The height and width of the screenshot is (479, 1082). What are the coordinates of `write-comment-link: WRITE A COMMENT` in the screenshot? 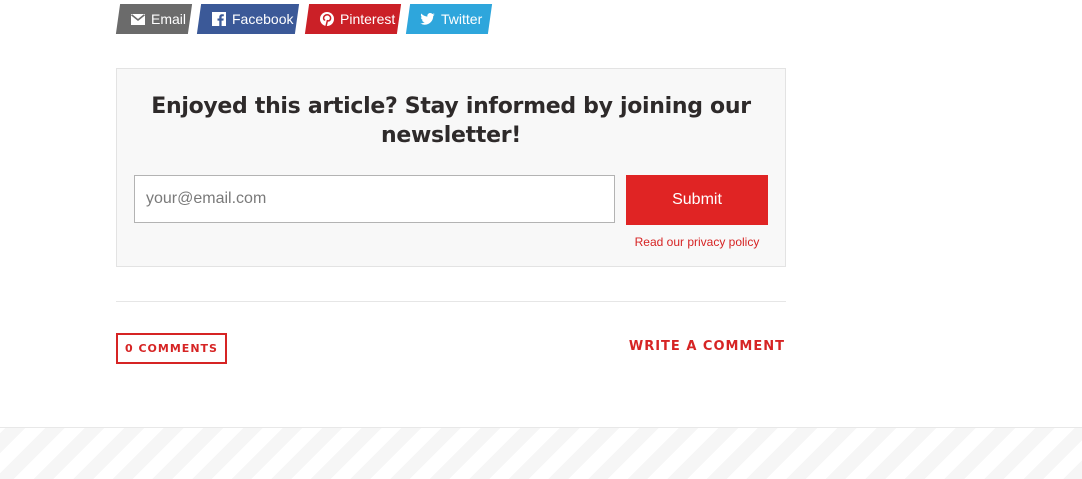 It's located at (707, 346).